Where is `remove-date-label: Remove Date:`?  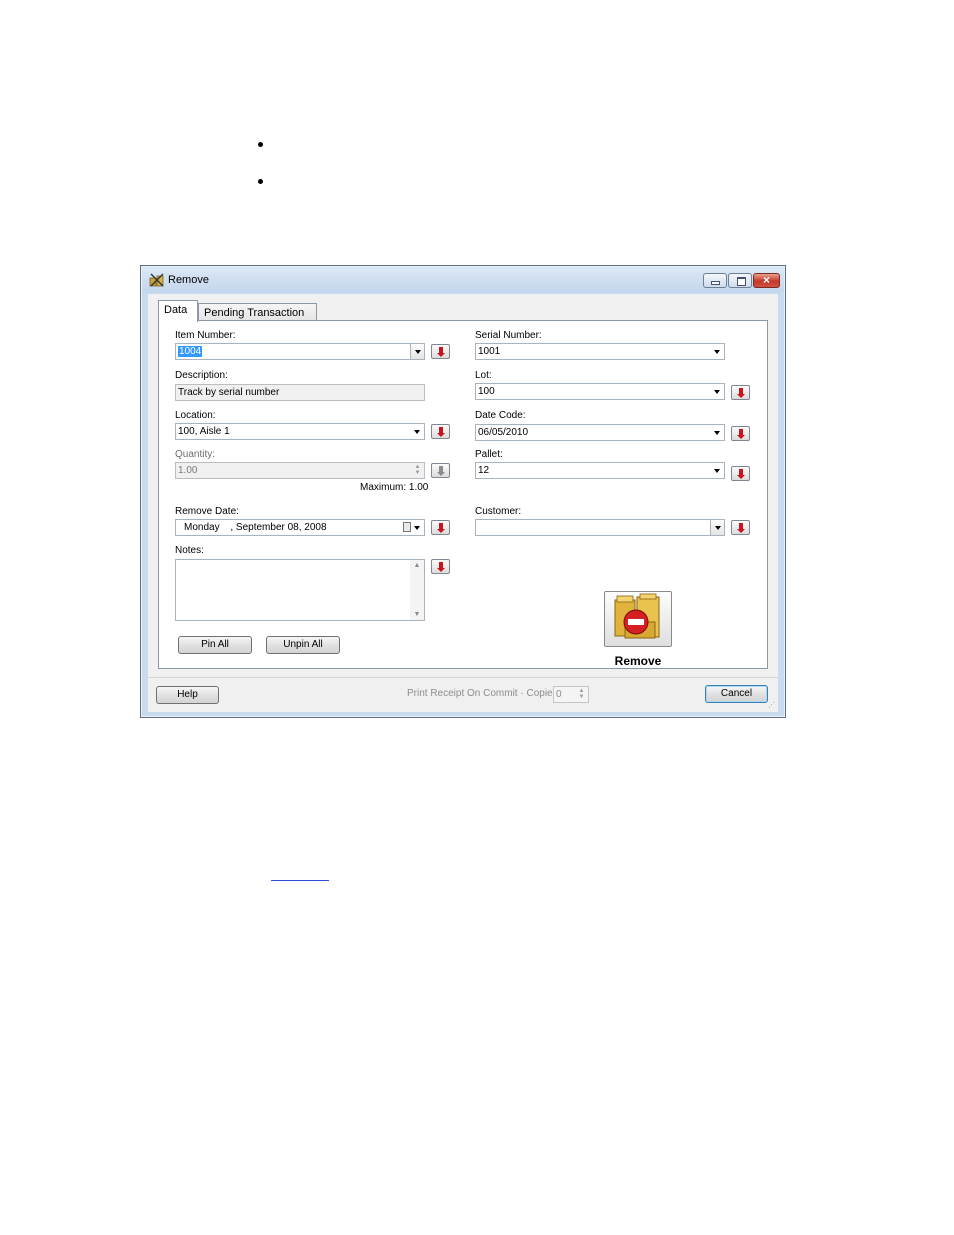 remove-date-label: Remove Date: is located at coordinates (207, 511).